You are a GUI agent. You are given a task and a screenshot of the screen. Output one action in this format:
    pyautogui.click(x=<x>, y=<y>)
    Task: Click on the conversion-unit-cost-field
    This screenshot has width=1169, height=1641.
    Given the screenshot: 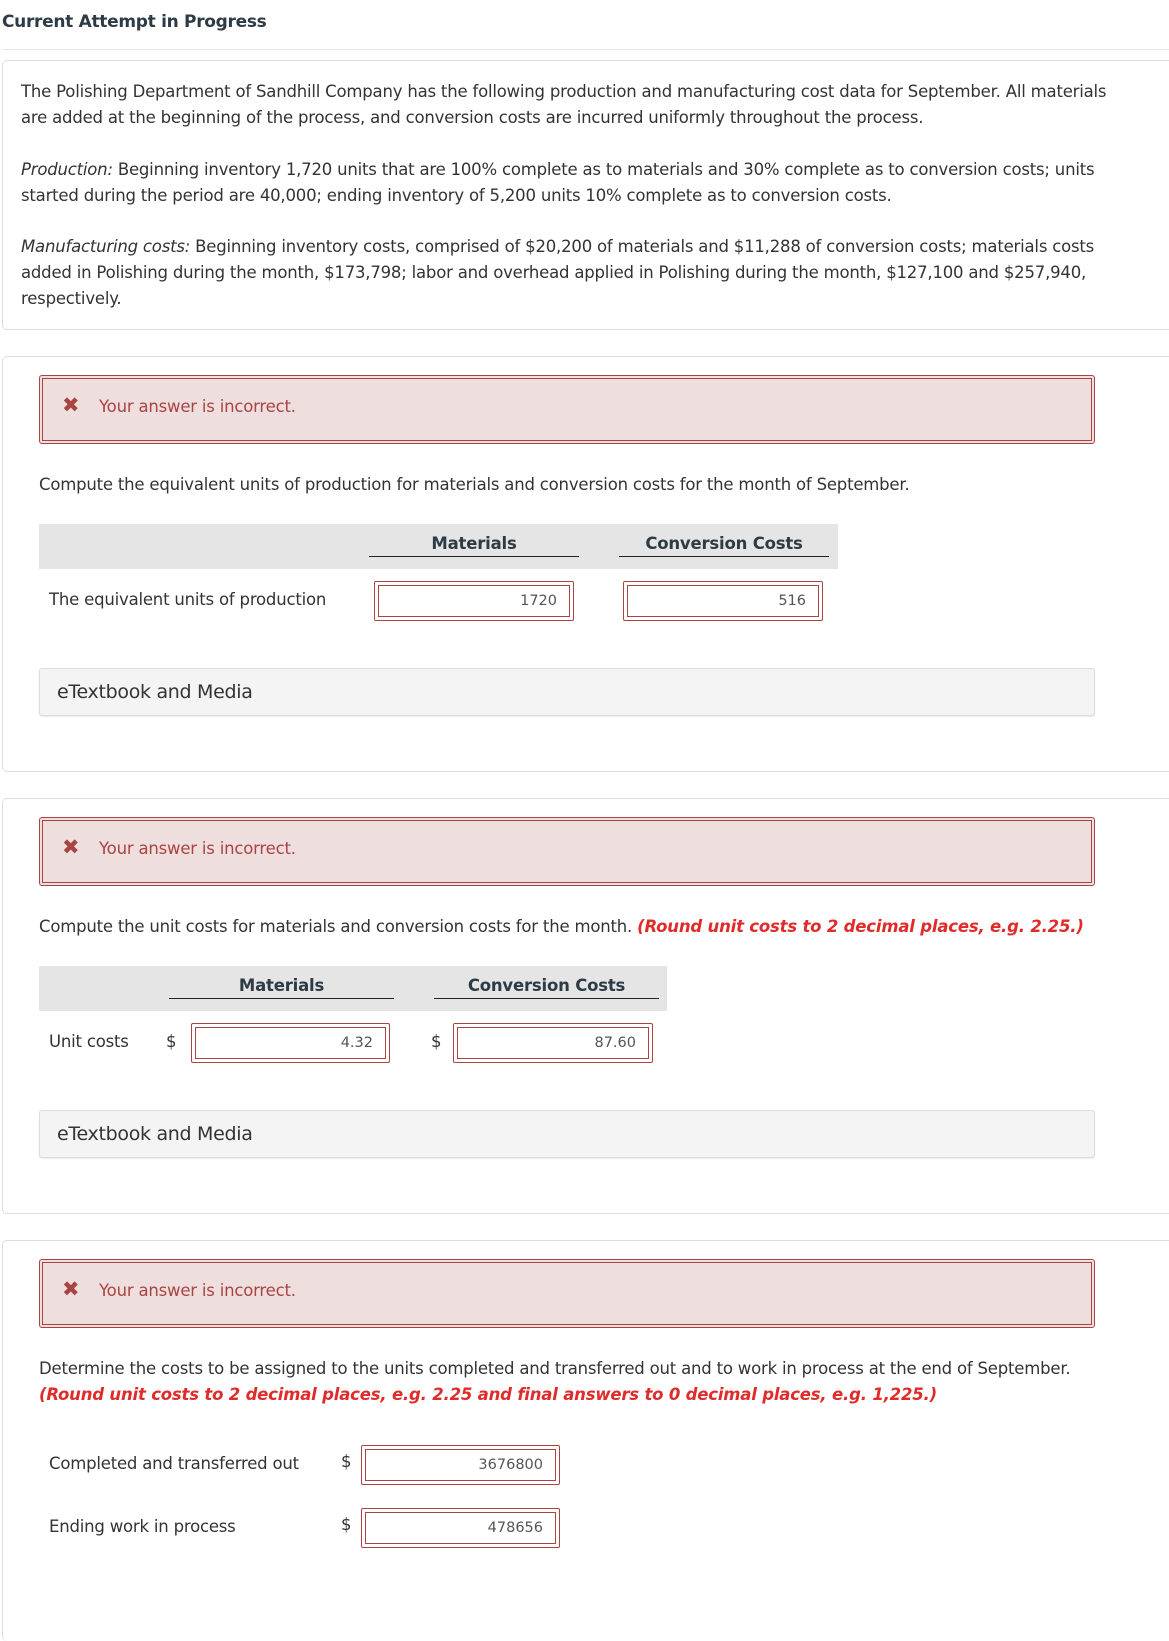 What is the action you would take?
    pyautogui.click(x=553, y=1043)
    